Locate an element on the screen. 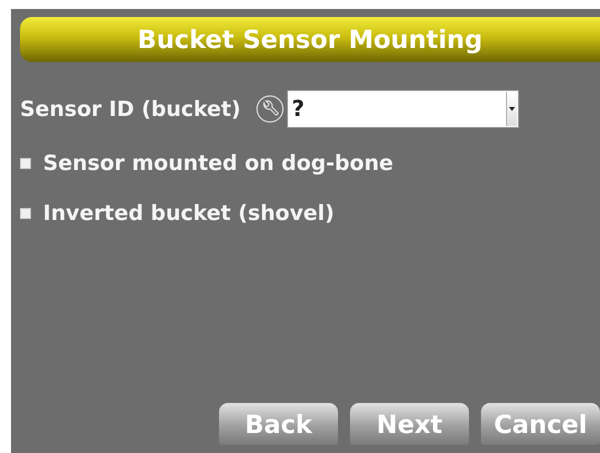  sensor-id-dropdown: ? is located at coordinates (402, 109).